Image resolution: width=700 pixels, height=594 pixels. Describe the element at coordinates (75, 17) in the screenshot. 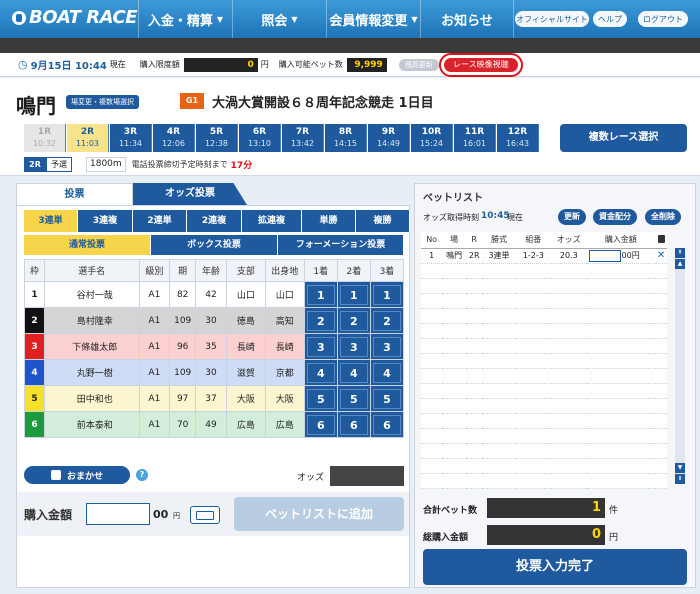

I see `boatrace-logo: BOAT RACE` at that location.